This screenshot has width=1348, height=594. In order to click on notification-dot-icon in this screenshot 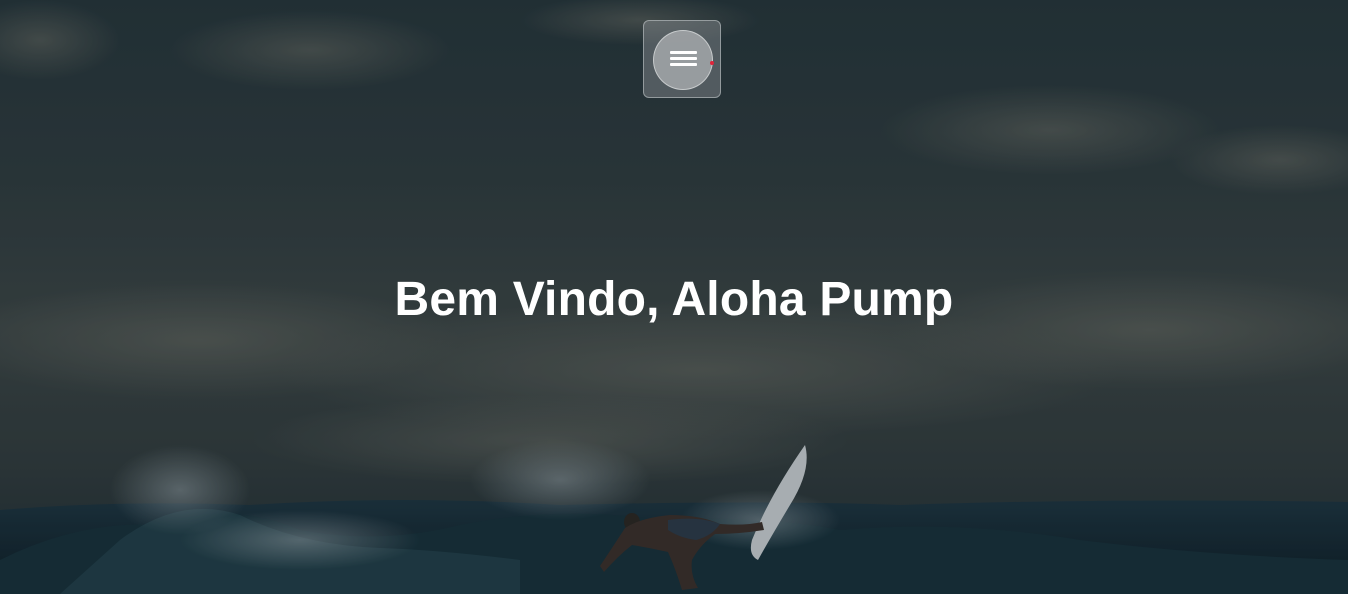, I will do `click(712, 63)`.